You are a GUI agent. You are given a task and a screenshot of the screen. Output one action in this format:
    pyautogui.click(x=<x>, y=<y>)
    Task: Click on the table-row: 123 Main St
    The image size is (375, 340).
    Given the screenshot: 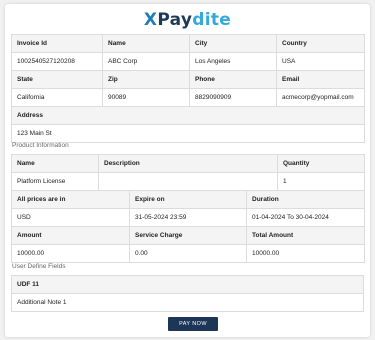 What is the action you would take?
    pyautogui.click(x=188, y=133)
    